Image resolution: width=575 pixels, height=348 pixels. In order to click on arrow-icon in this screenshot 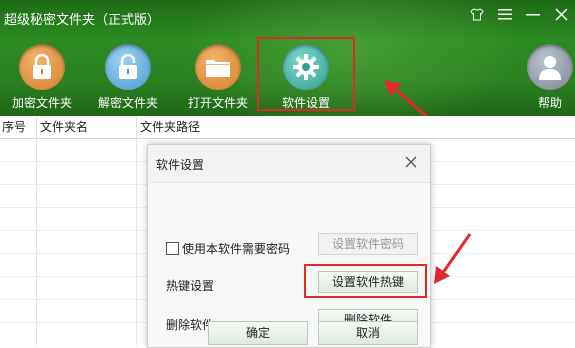, I will do `click(453, 258)`.